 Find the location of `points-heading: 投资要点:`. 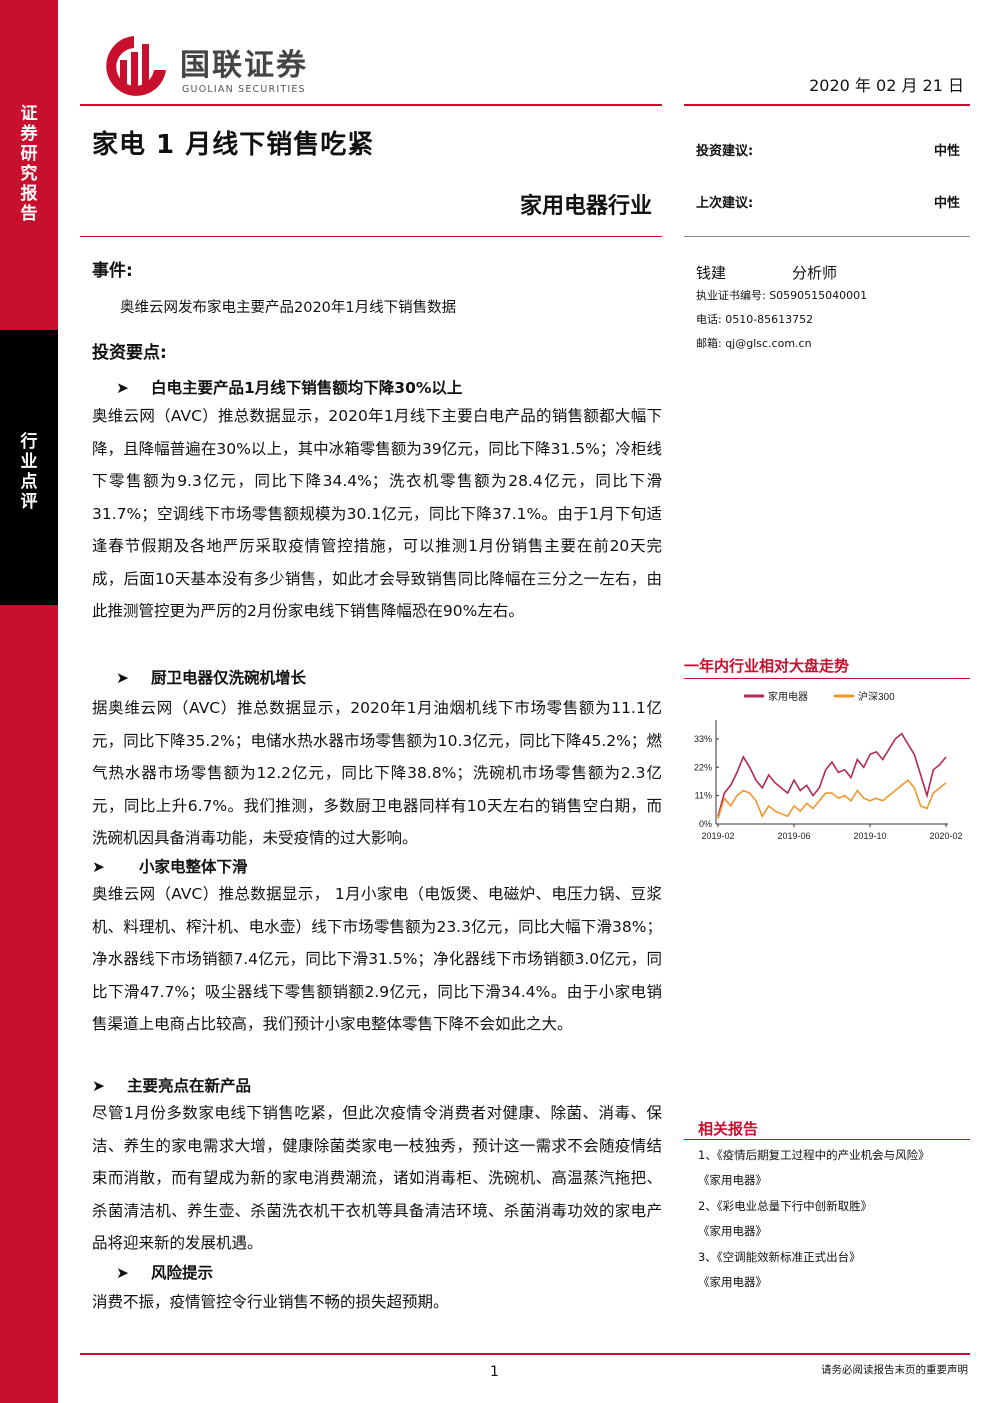

points-heading: 投资要点: is located at coordinates (129, 353).